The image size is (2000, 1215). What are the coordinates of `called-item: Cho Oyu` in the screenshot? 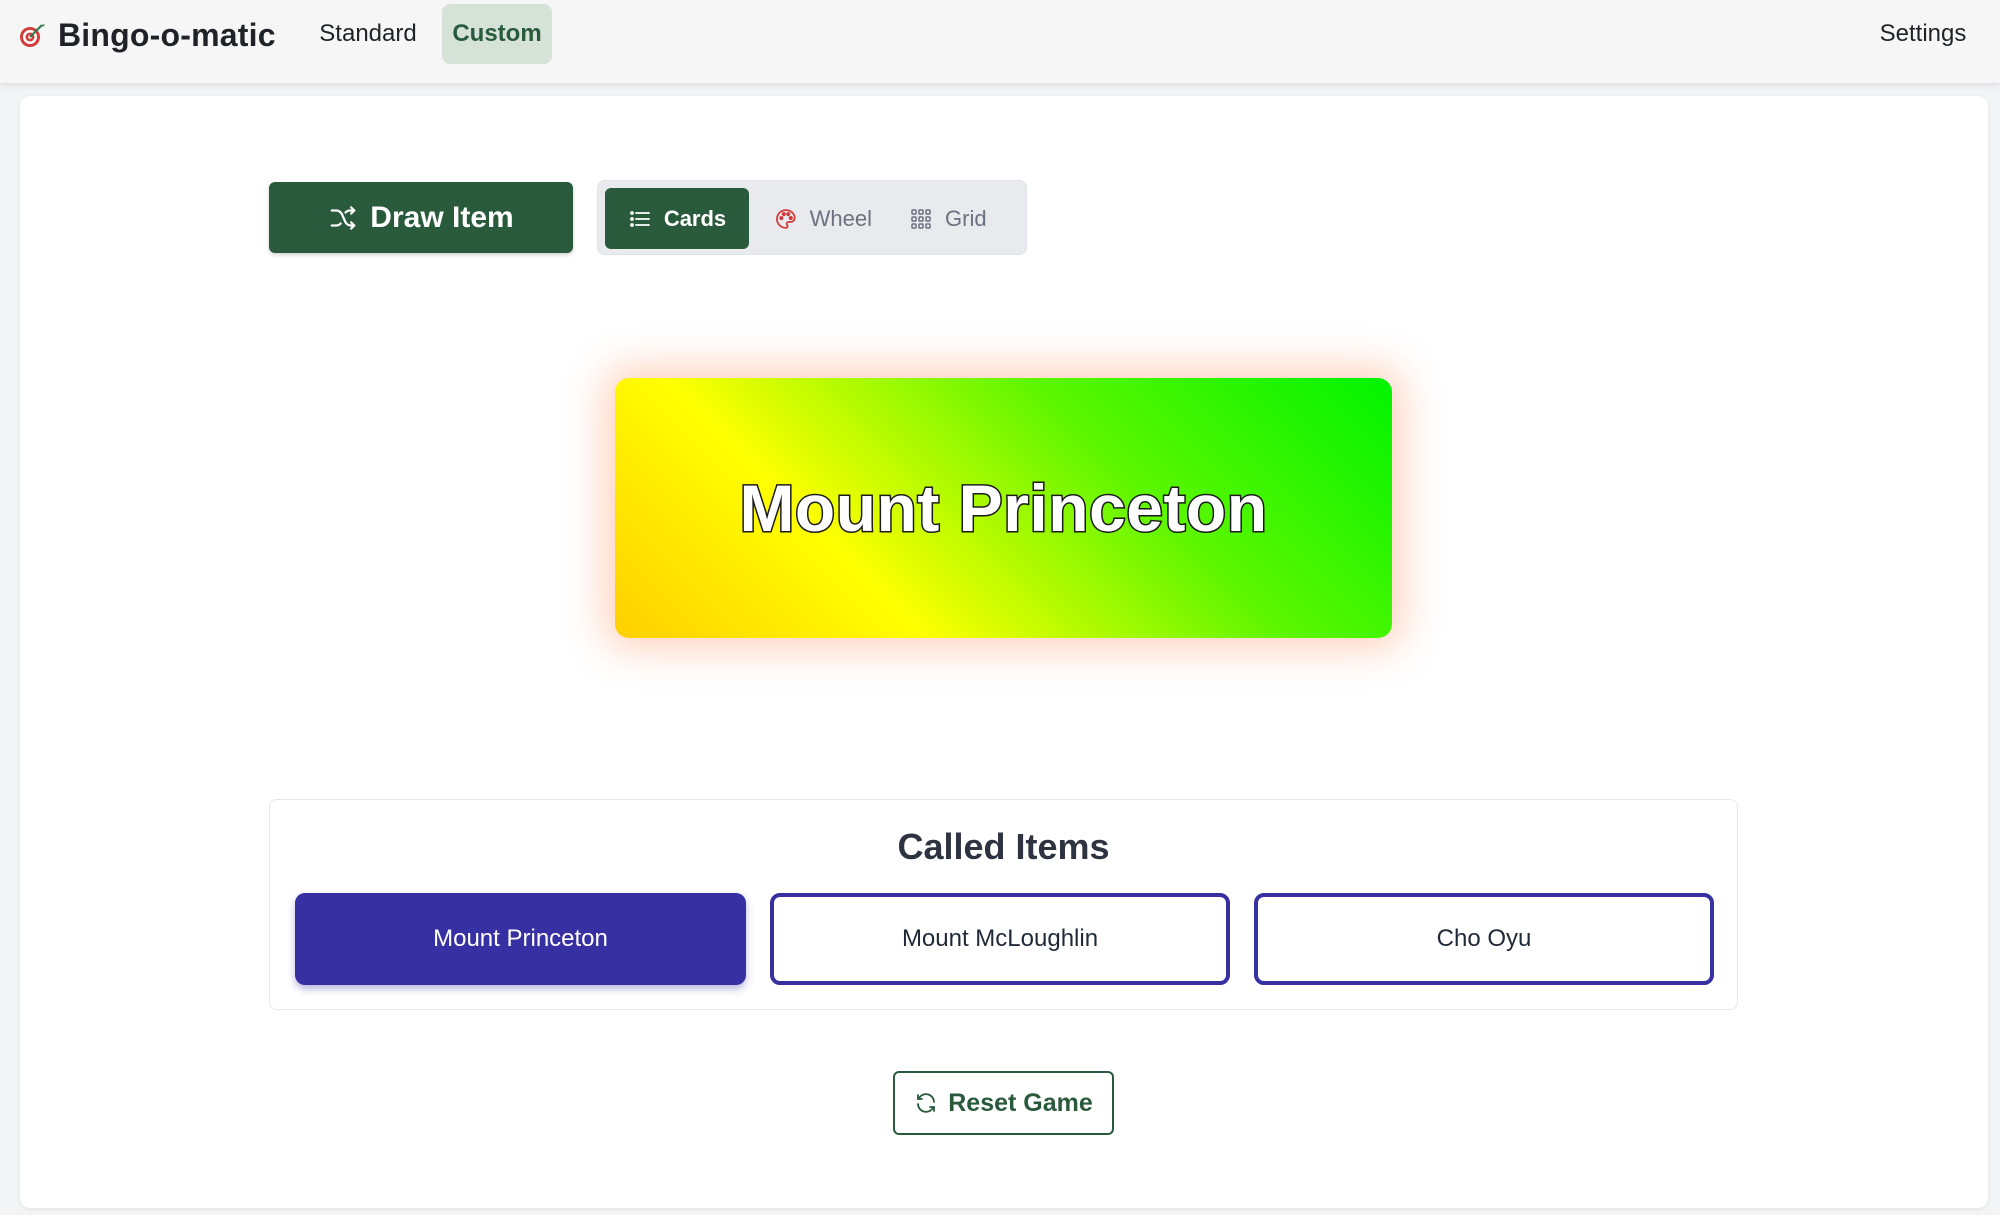 It's located at (1484, 939).